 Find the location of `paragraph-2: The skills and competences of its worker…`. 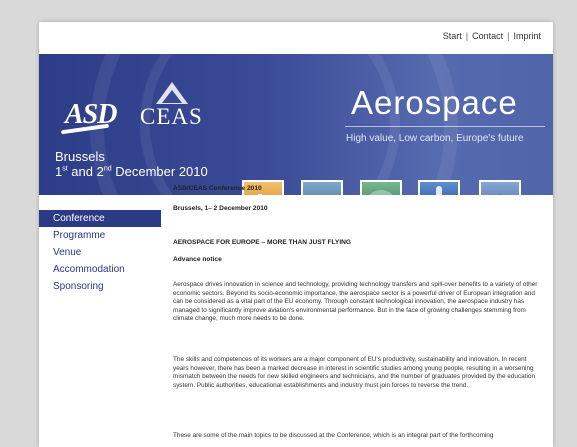

paragraph-2: The skills and competences of its worker… is located at coordinates (354, 372).